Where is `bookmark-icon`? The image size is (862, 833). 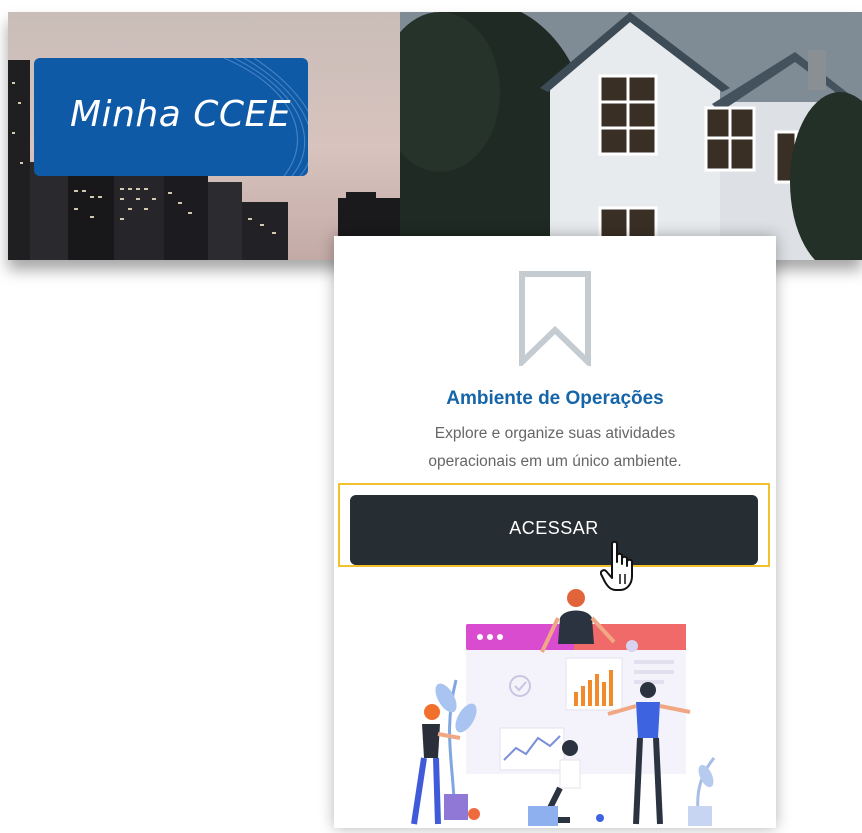
bookmark-icon is located at coordinates (555, 320).